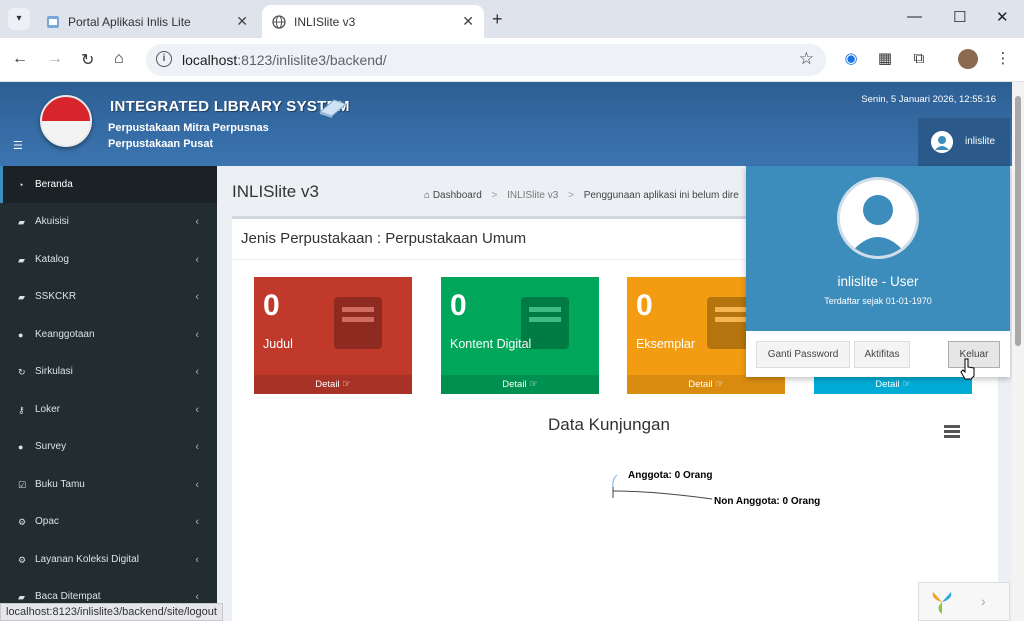 This screenshot has height=621, width=1024. I want to click on sidebar-item-label: Opac, so click(47, 521).